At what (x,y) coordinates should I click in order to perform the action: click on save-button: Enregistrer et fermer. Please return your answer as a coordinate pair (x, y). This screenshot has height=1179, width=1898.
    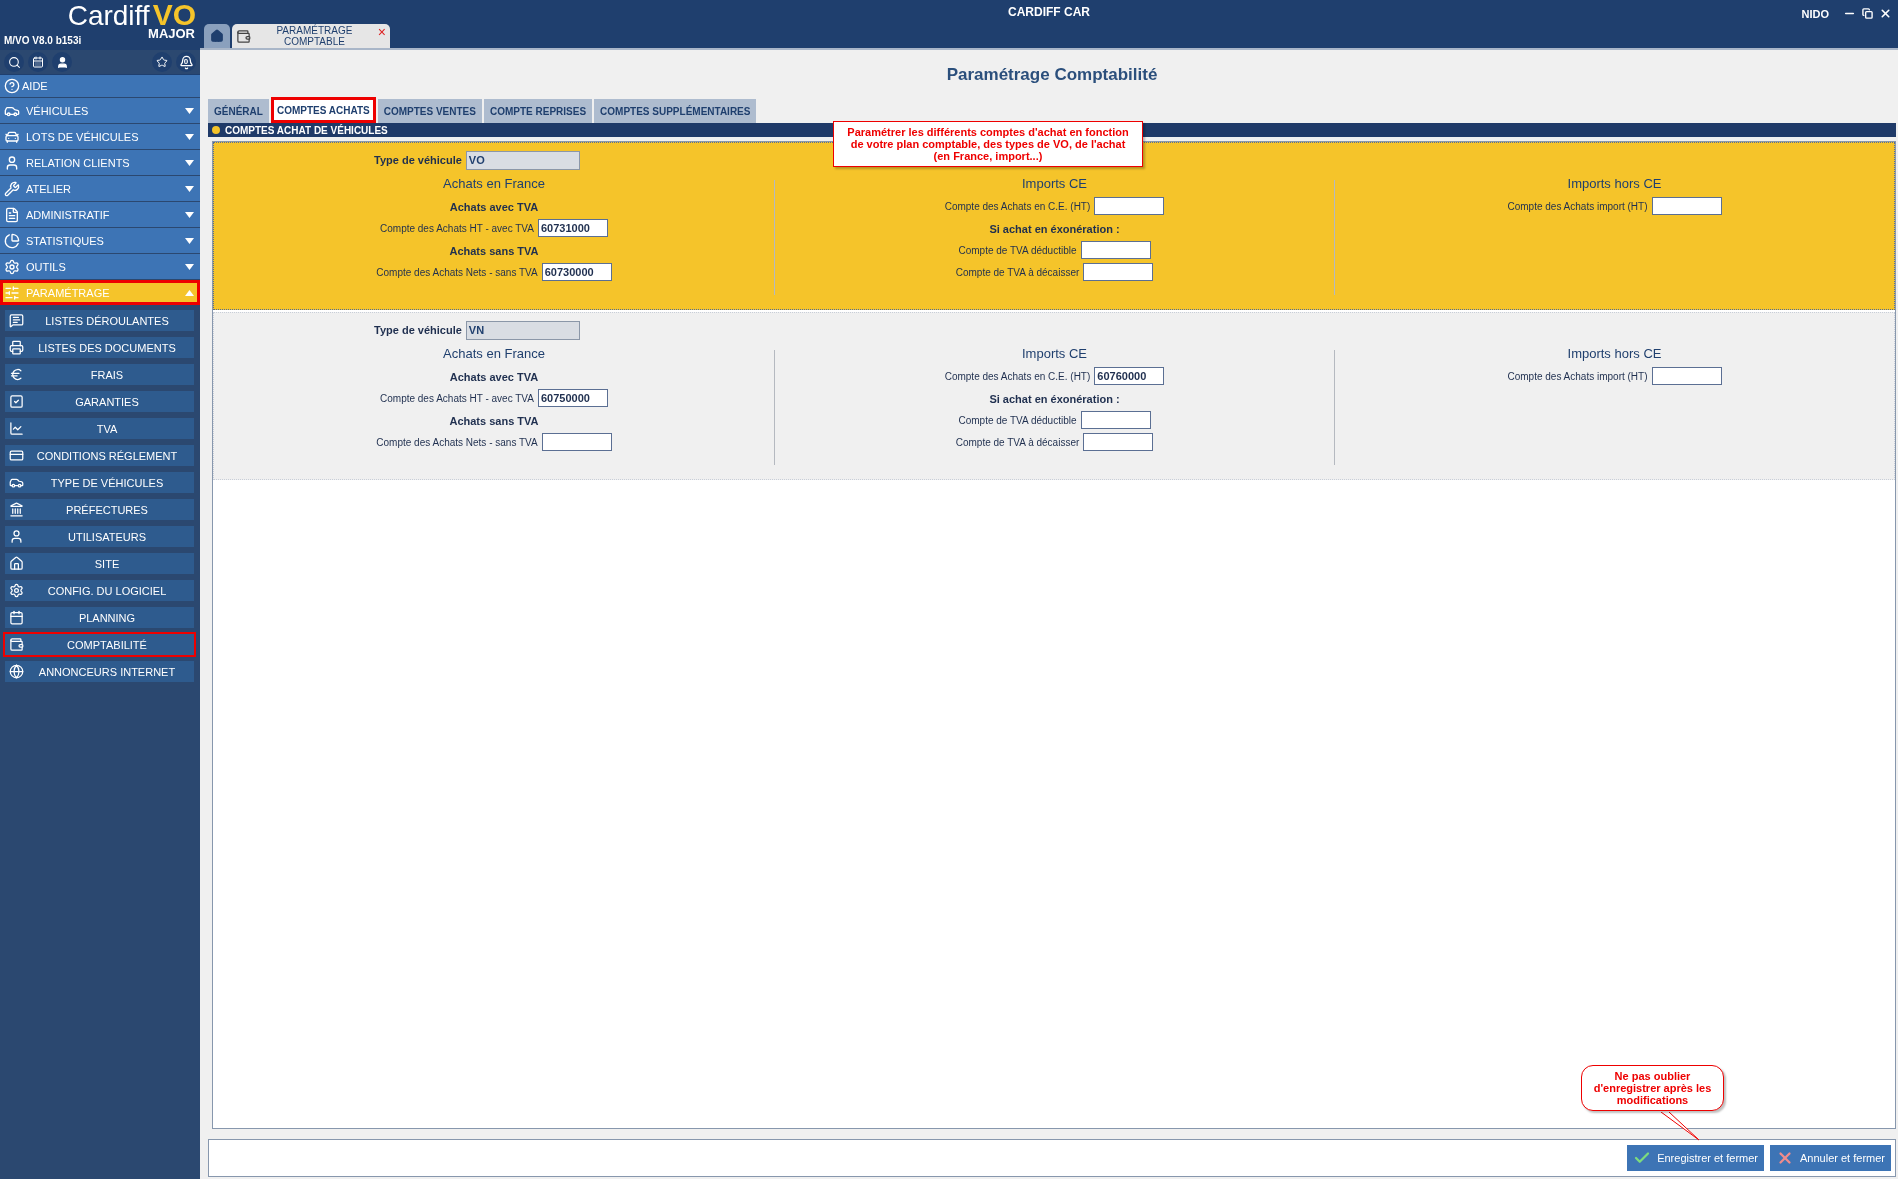
    Looking at the image, I should click on (1695, 1158).